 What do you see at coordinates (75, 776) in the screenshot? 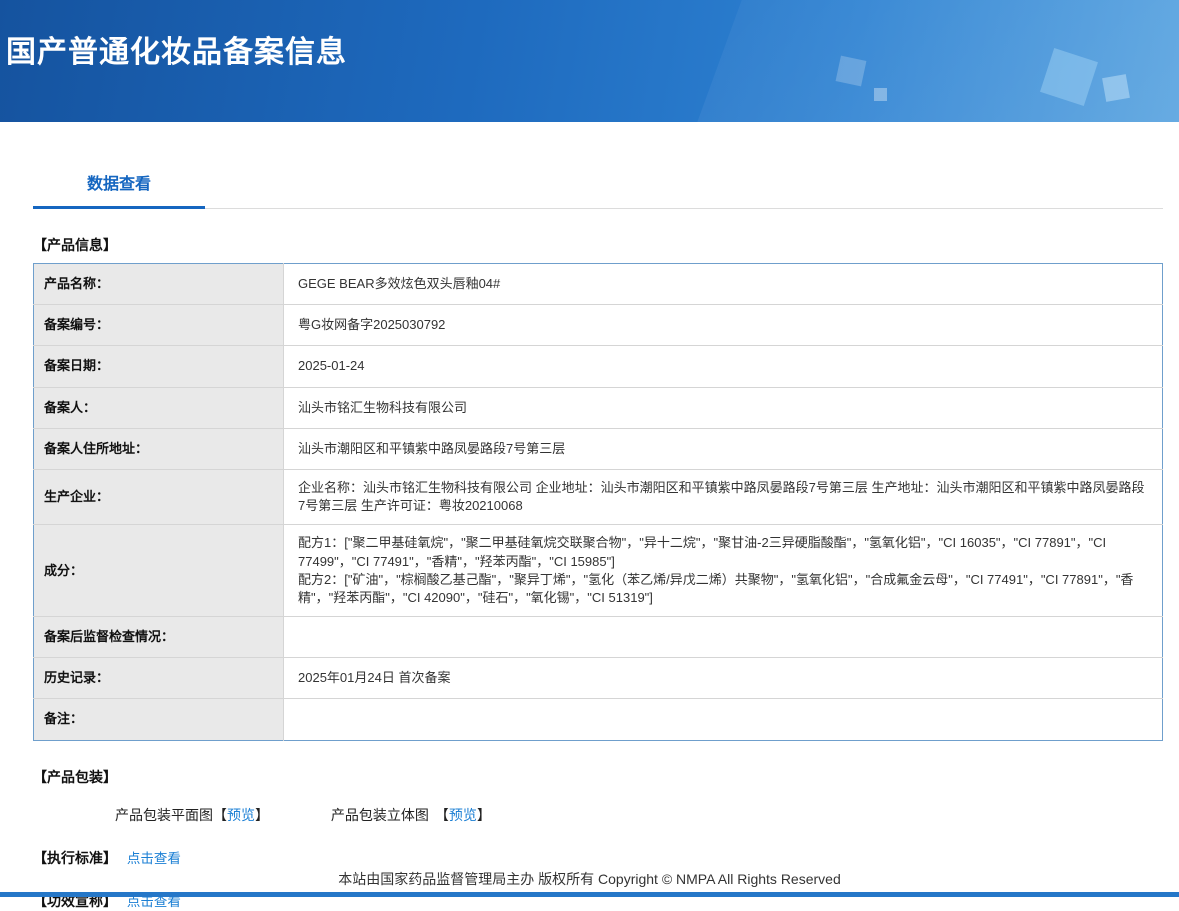
I see `packaging-section-title: 【产品包装】` at bounding box center [75, 776].